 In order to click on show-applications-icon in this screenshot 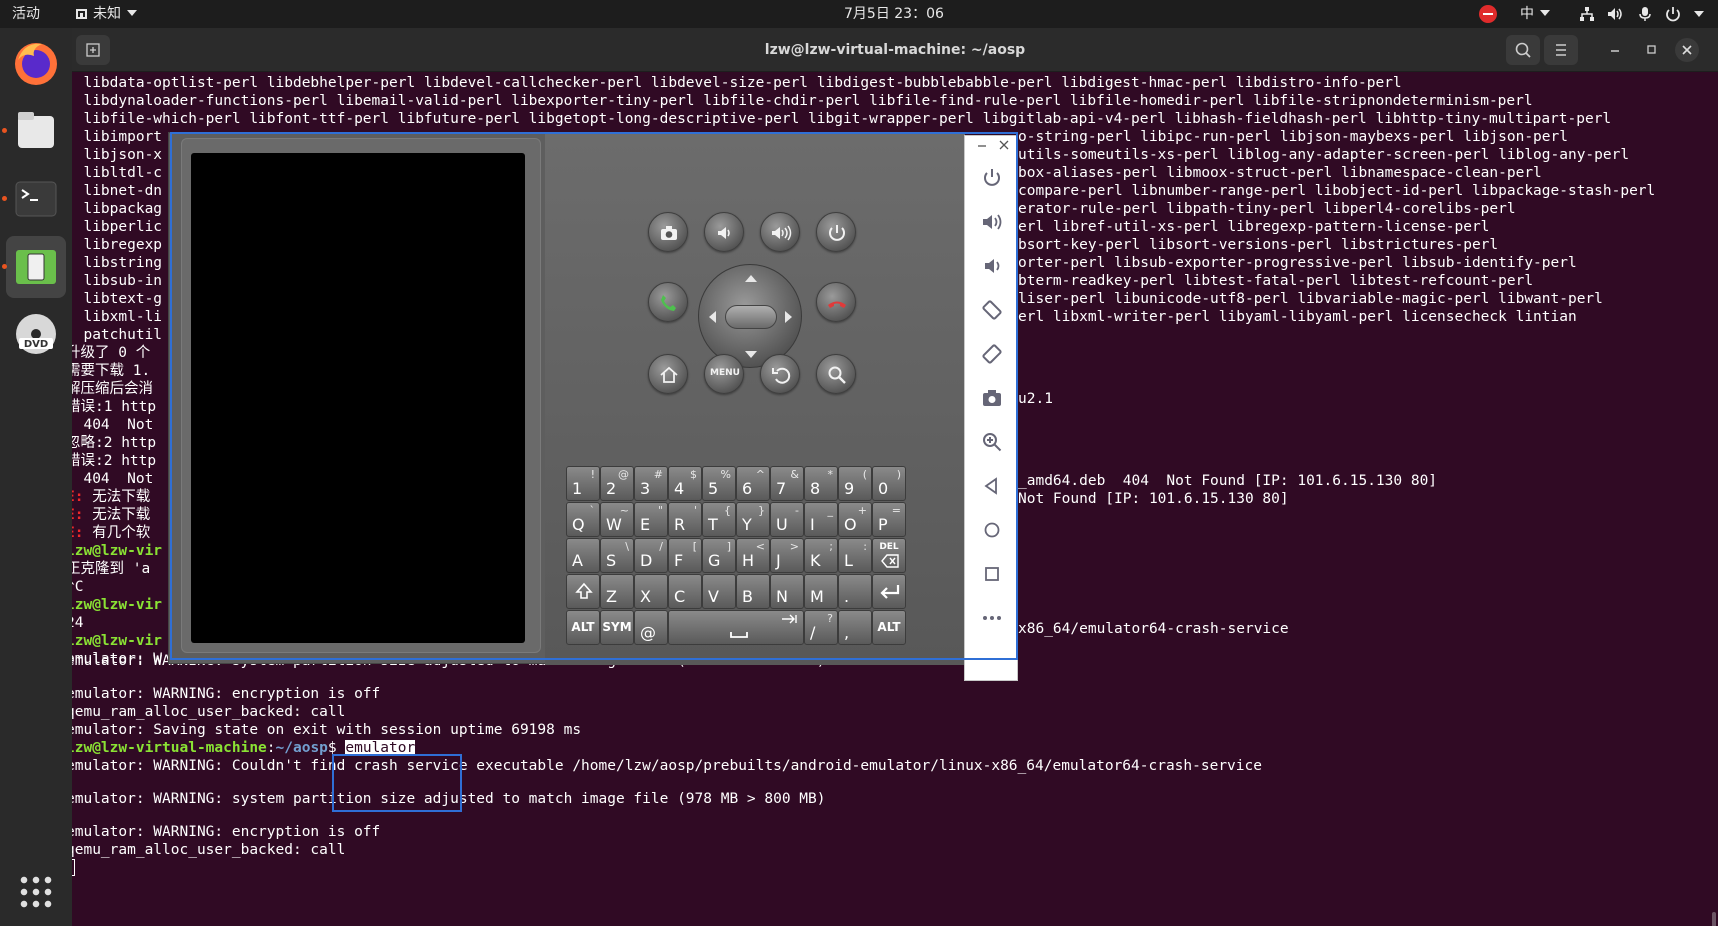, I will do `click(36, 892)`.